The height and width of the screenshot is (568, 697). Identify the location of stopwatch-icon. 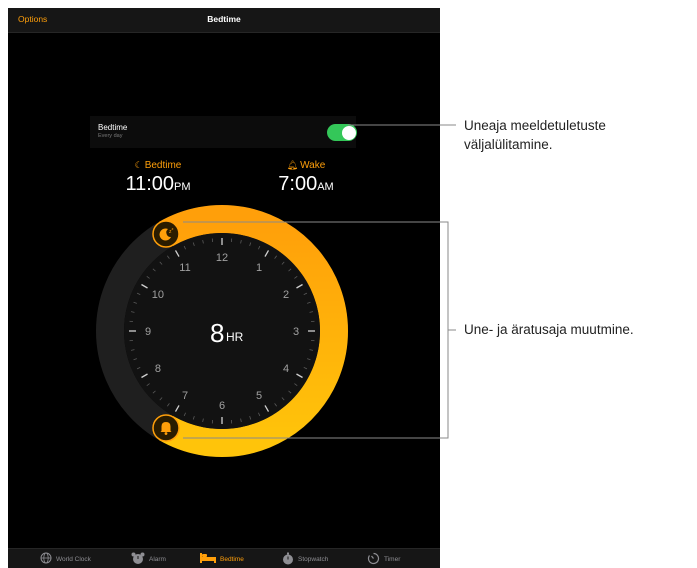
(288, 559).